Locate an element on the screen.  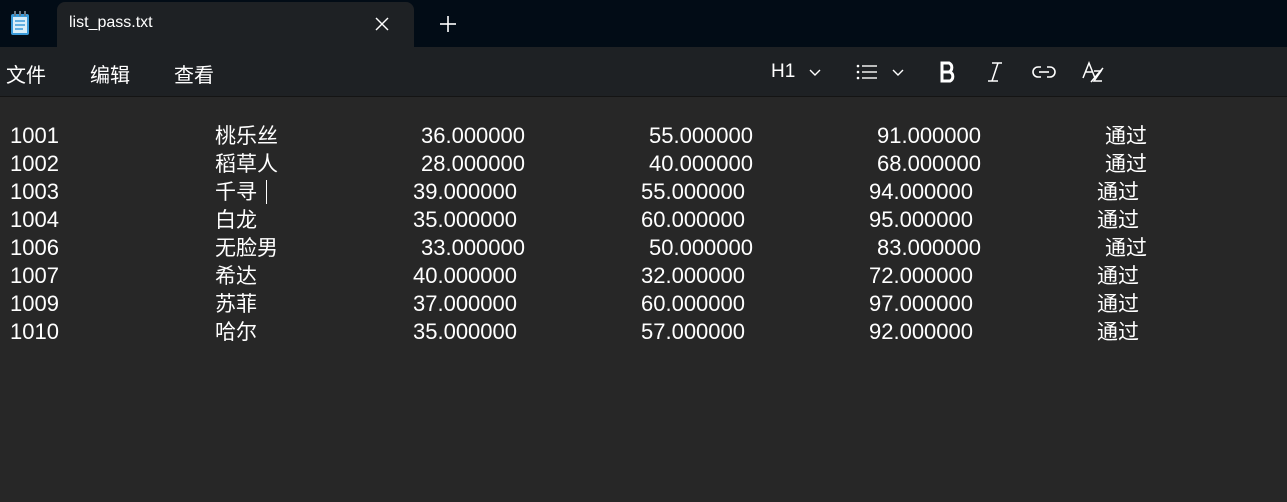
italic-icon is located at coordinates (995, 72).